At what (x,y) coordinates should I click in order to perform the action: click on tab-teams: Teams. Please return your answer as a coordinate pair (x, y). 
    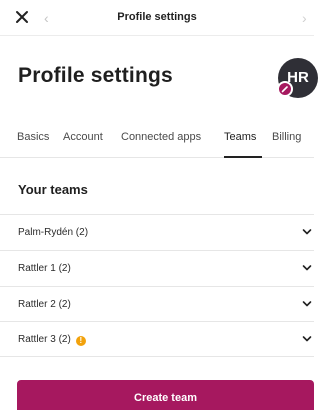
    Looking at the image, I should click on (240, 137).